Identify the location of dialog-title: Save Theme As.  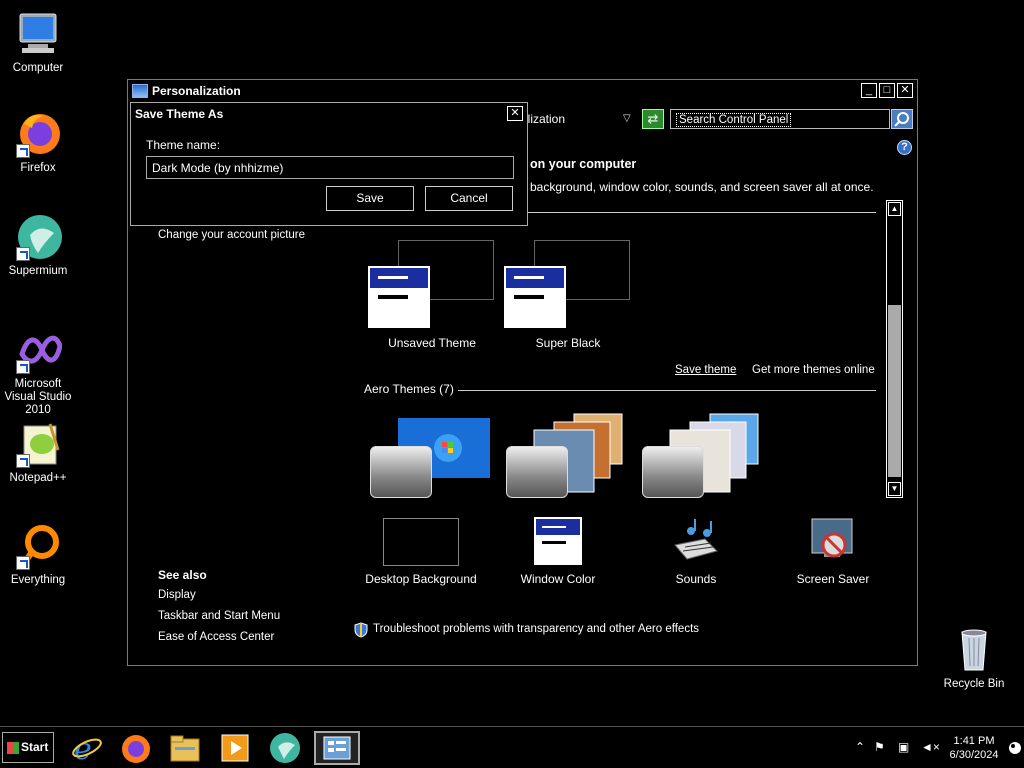
(179, 114).